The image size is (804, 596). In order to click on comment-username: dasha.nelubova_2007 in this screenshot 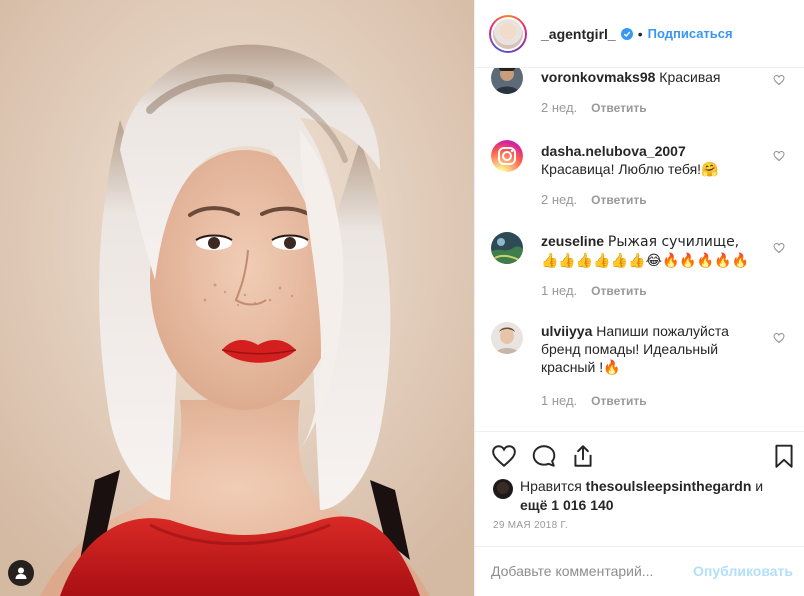, I will do `click(651, 151)`.